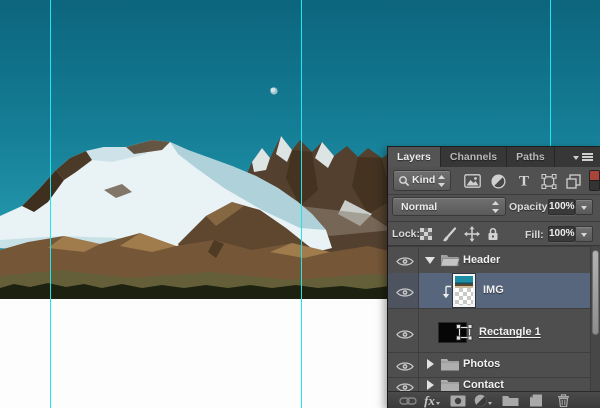 The height and width of the screenshot is (408, 600). What do you see at coordinates (534, 235) in the screenshot?
I see `fill-label: Fill:` at bounding box center [534, 235].